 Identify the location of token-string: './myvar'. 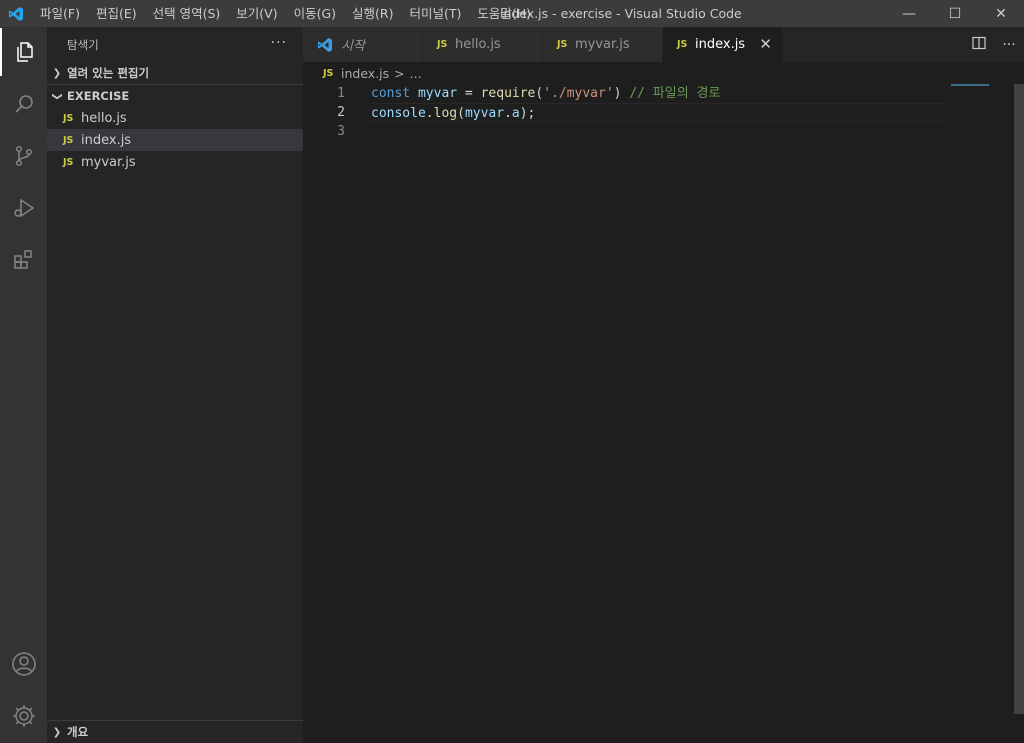
(578, 93).